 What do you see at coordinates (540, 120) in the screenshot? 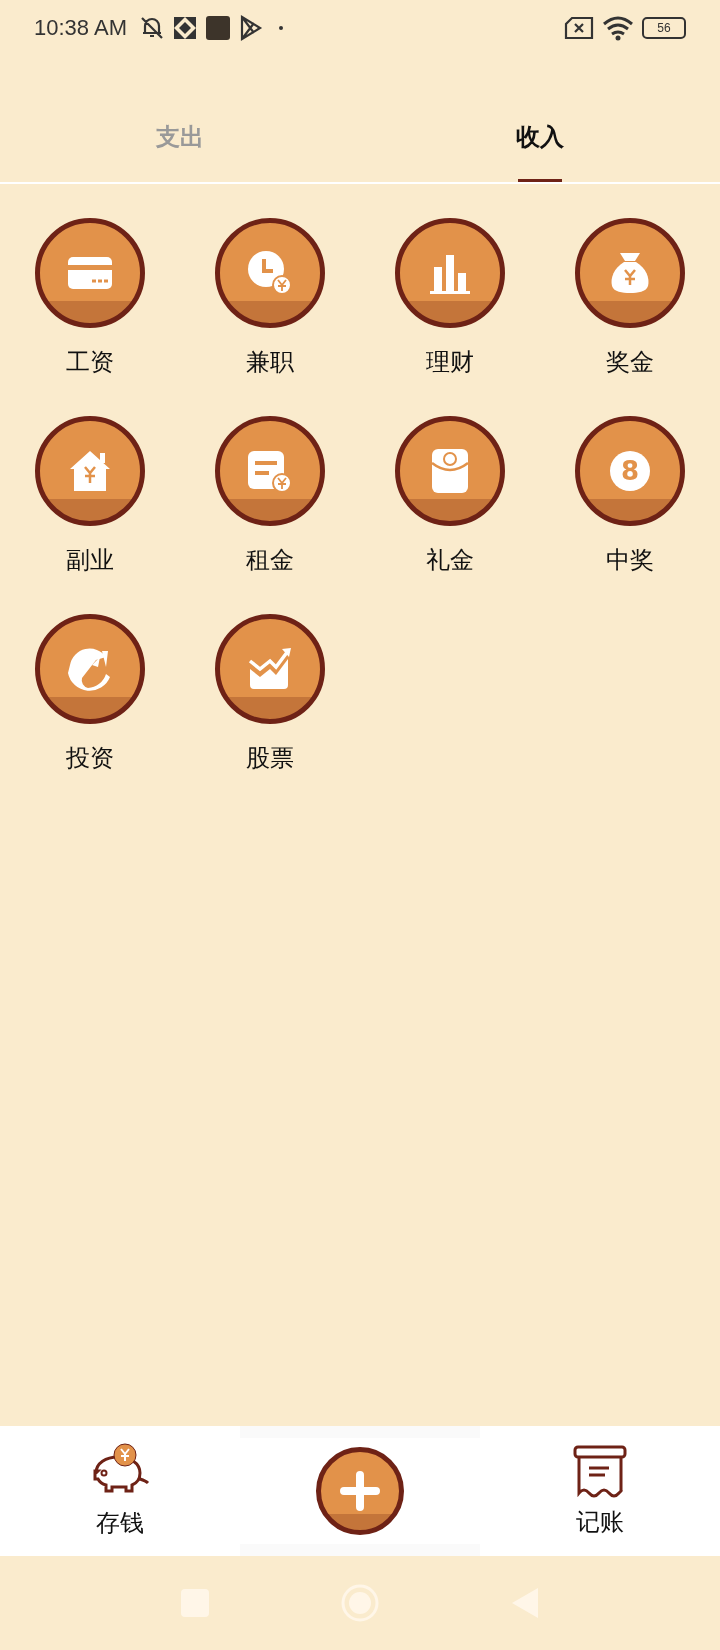
I see `category-tab: 收入` at bounding box center [540, 120].